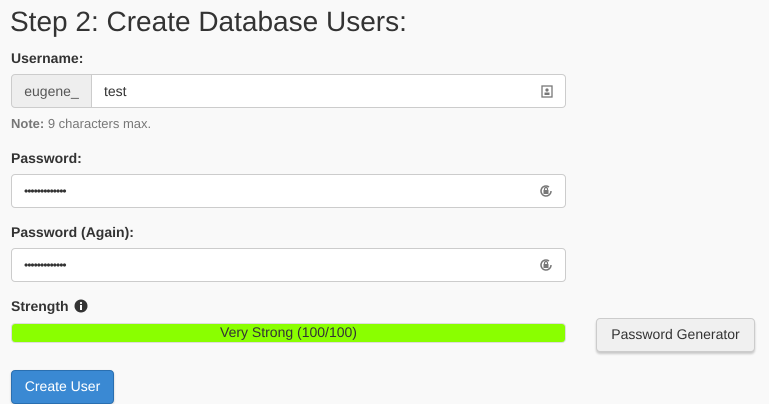 Image resolution: width=769 pixels, height=404 pixels. Describe the element at coordinates (675, 335) in the screenshot. I see `password-generator-button: Password Generator` at that location.